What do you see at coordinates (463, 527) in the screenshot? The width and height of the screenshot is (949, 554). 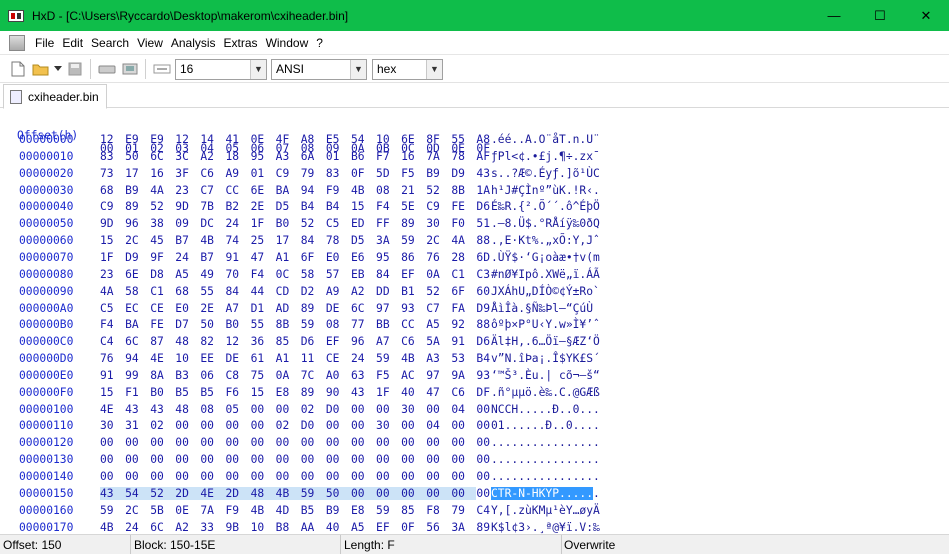 I see `hex-byte: 3A` at bounding box center [463, 527].